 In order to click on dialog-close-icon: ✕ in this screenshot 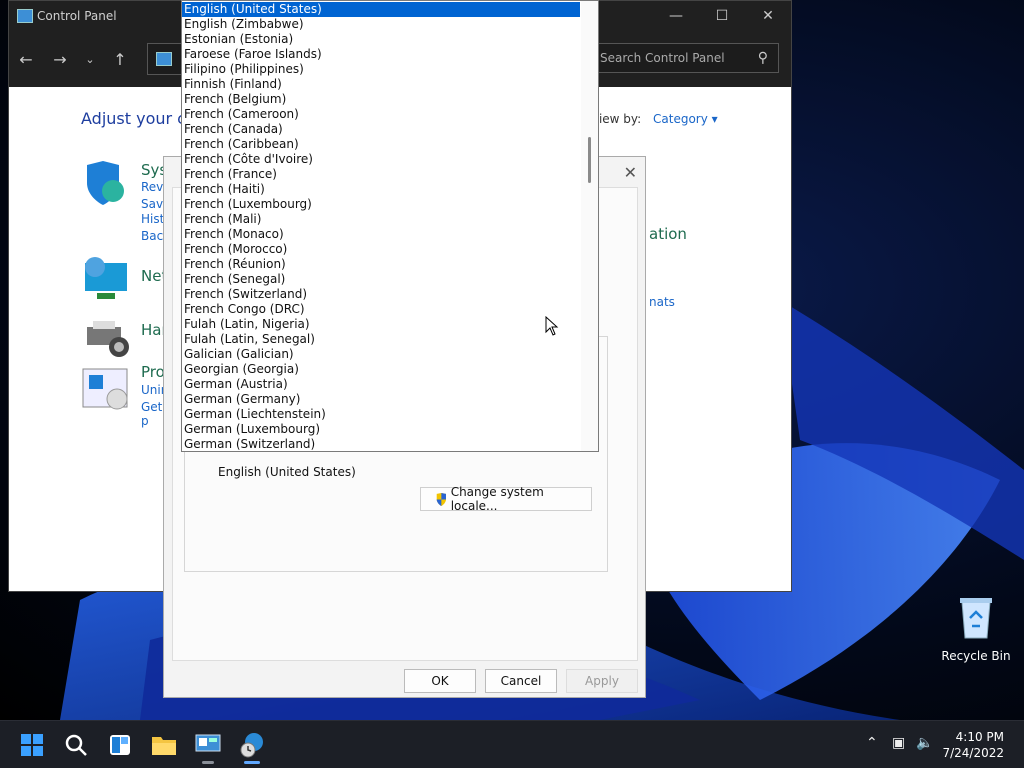, I will do `click(630, 172)`.